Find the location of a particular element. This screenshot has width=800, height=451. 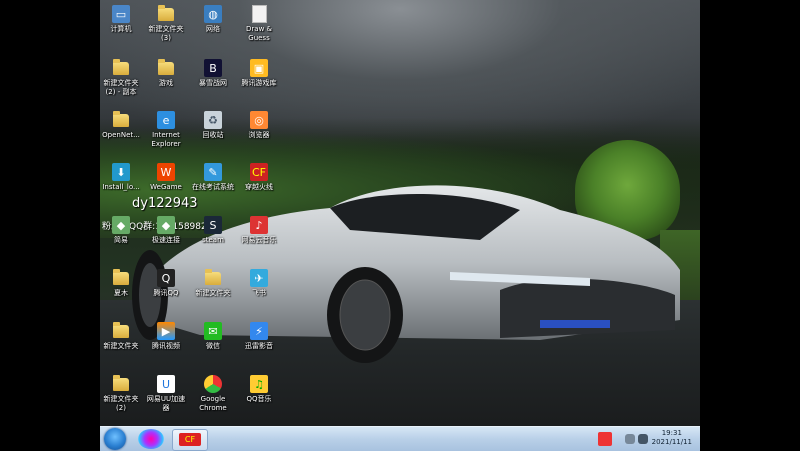

network-tray-icon is located at coordinates (643, 439).